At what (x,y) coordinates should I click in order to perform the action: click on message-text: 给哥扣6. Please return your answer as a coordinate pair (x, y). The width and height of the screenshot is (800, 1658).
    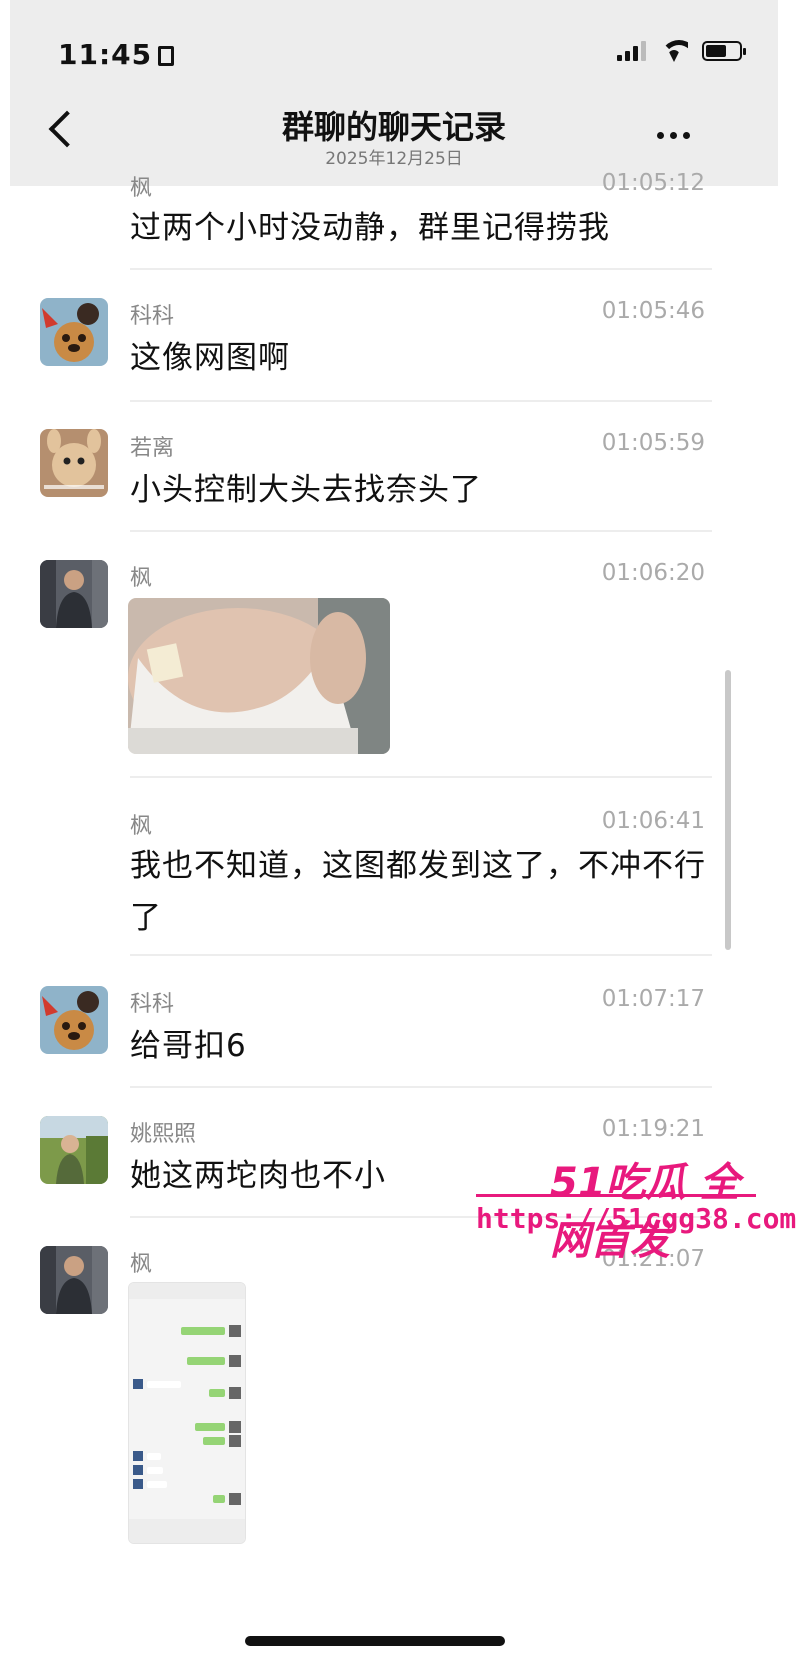
    Looking at the image, I should click on (420, 1046).